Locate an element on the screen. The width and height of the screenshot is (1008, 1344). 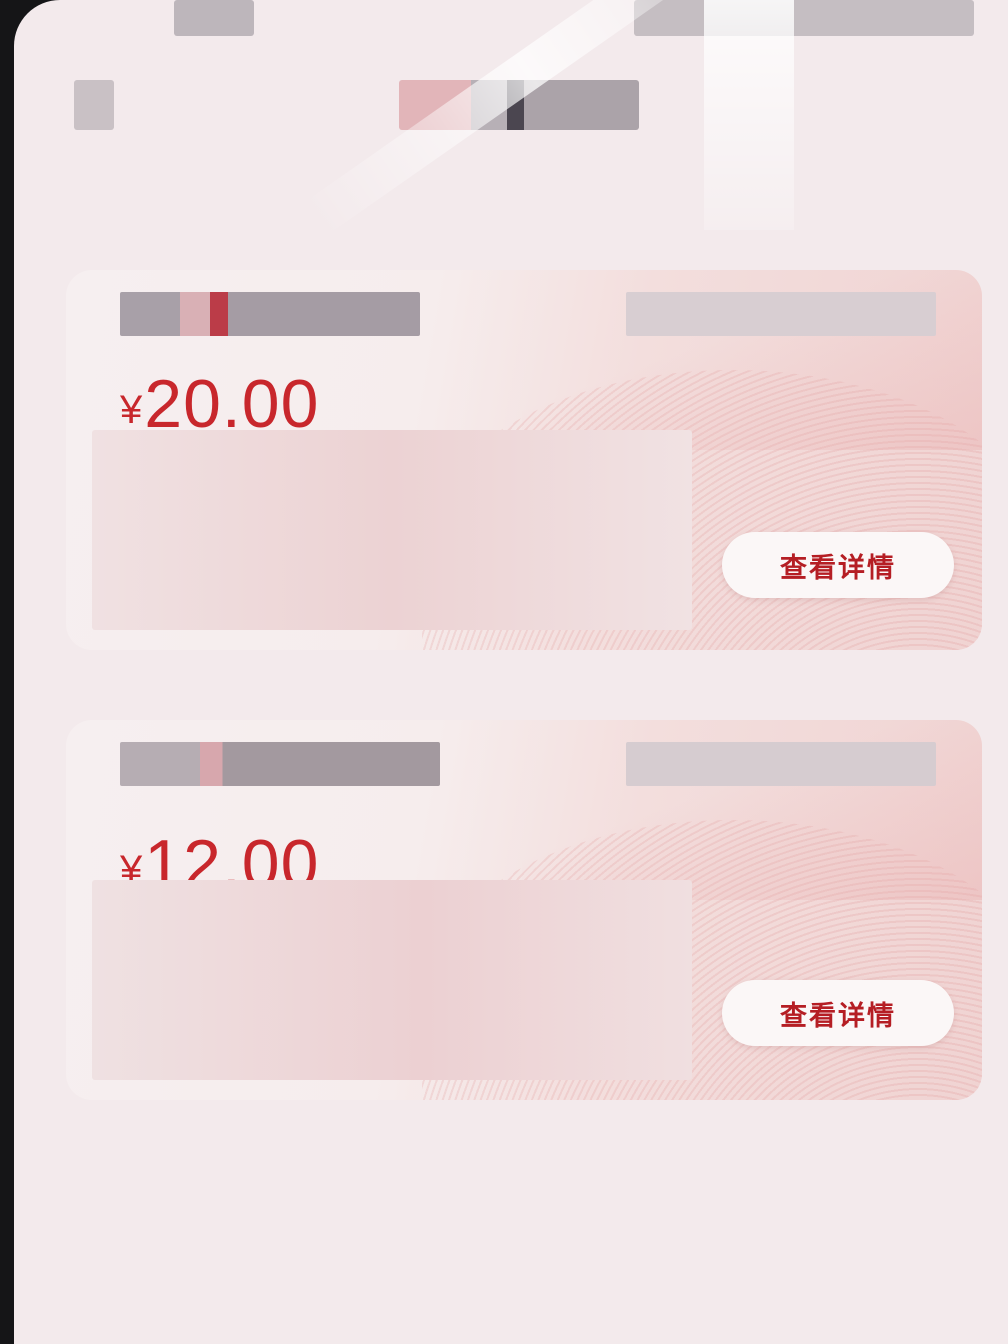
status-bar-right-redacted is located at coordinates (804, 18).